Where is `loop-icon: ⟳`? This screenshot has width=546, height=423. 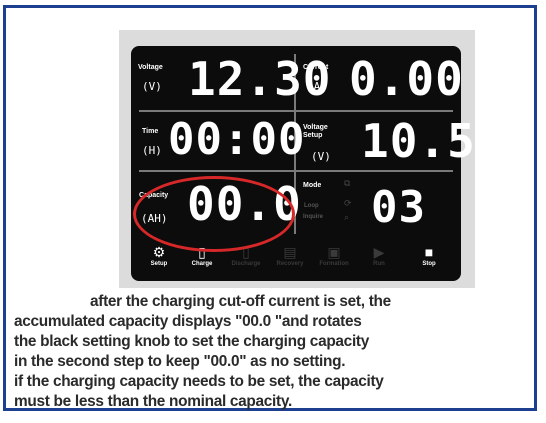 loop-icon: ⟳ is located at coordinates (348, 203).